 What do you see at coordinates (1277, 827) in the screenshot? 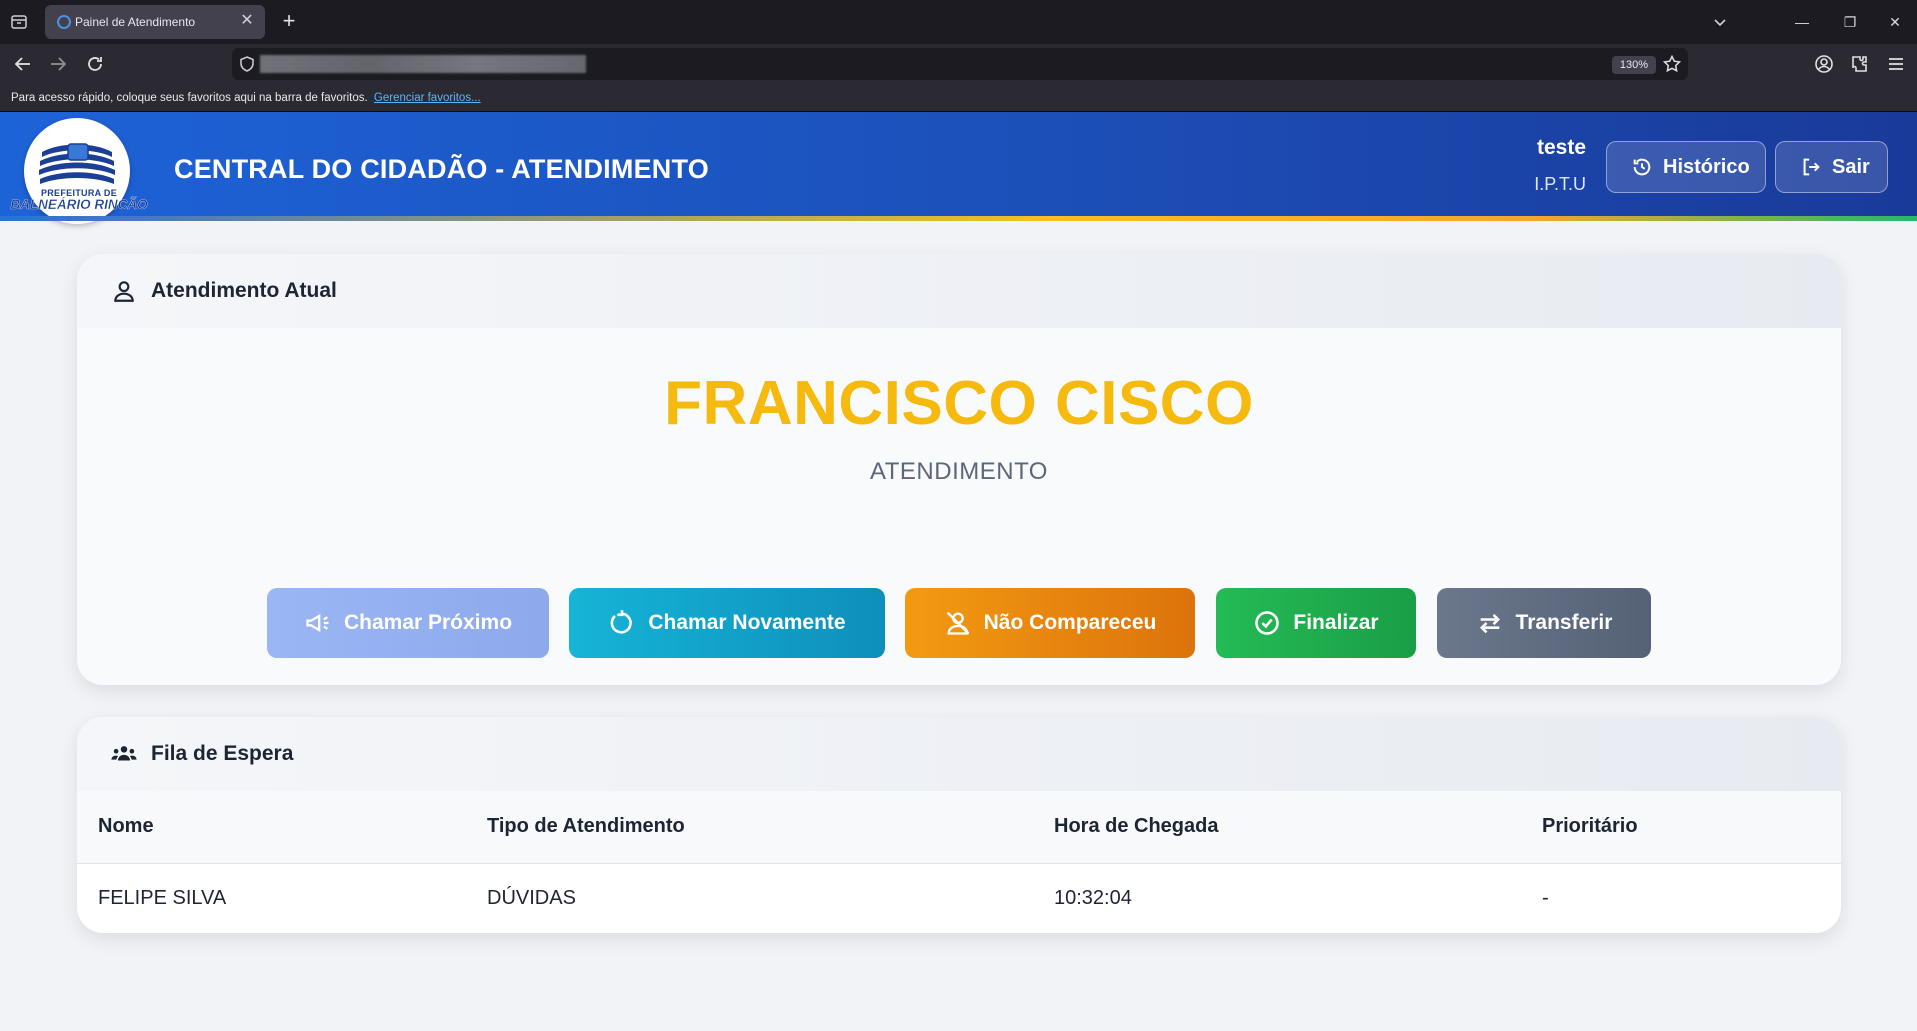
I see `column-header-arrival-time: Hora de Chegada` at bounding box center [1277, 827].